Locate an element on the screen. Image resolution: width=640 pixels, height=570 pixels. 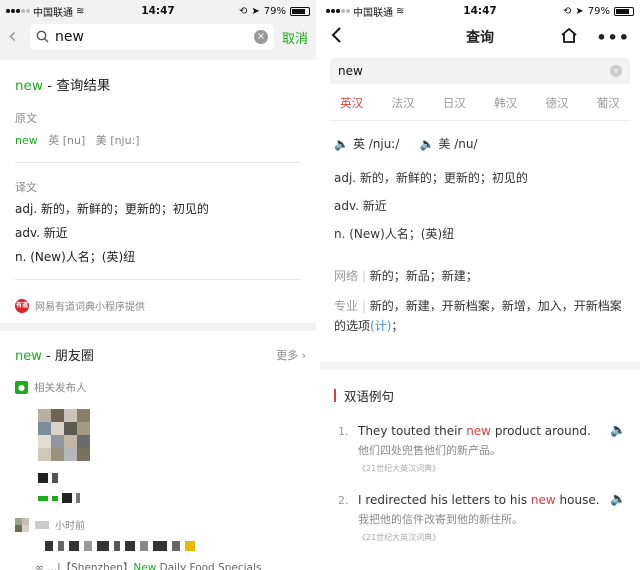
chevron-right-icon: › is located at coordinates (303, 355).